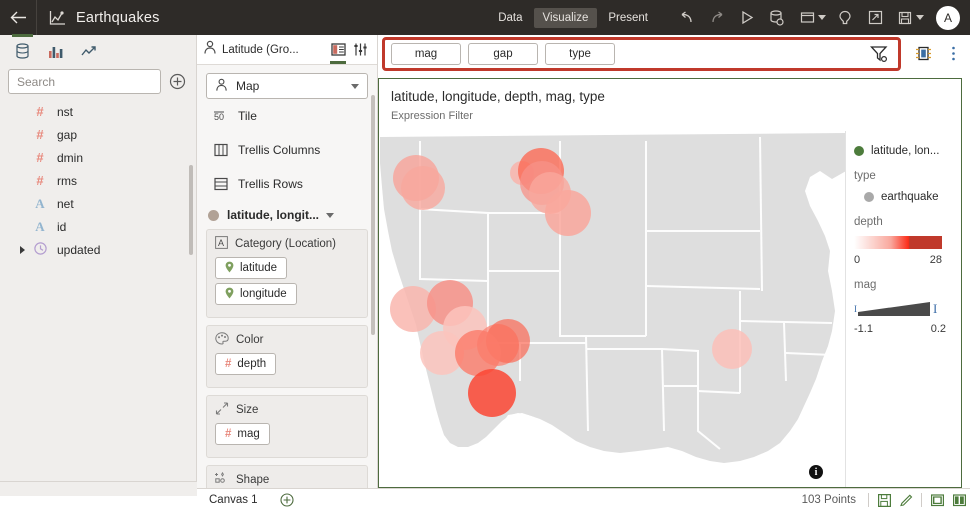 The image size is (970, 511). What do you see at coordinates (845, 17) in the screenshot?
I see `bookmark-icon` at bounding box center [845, 17].